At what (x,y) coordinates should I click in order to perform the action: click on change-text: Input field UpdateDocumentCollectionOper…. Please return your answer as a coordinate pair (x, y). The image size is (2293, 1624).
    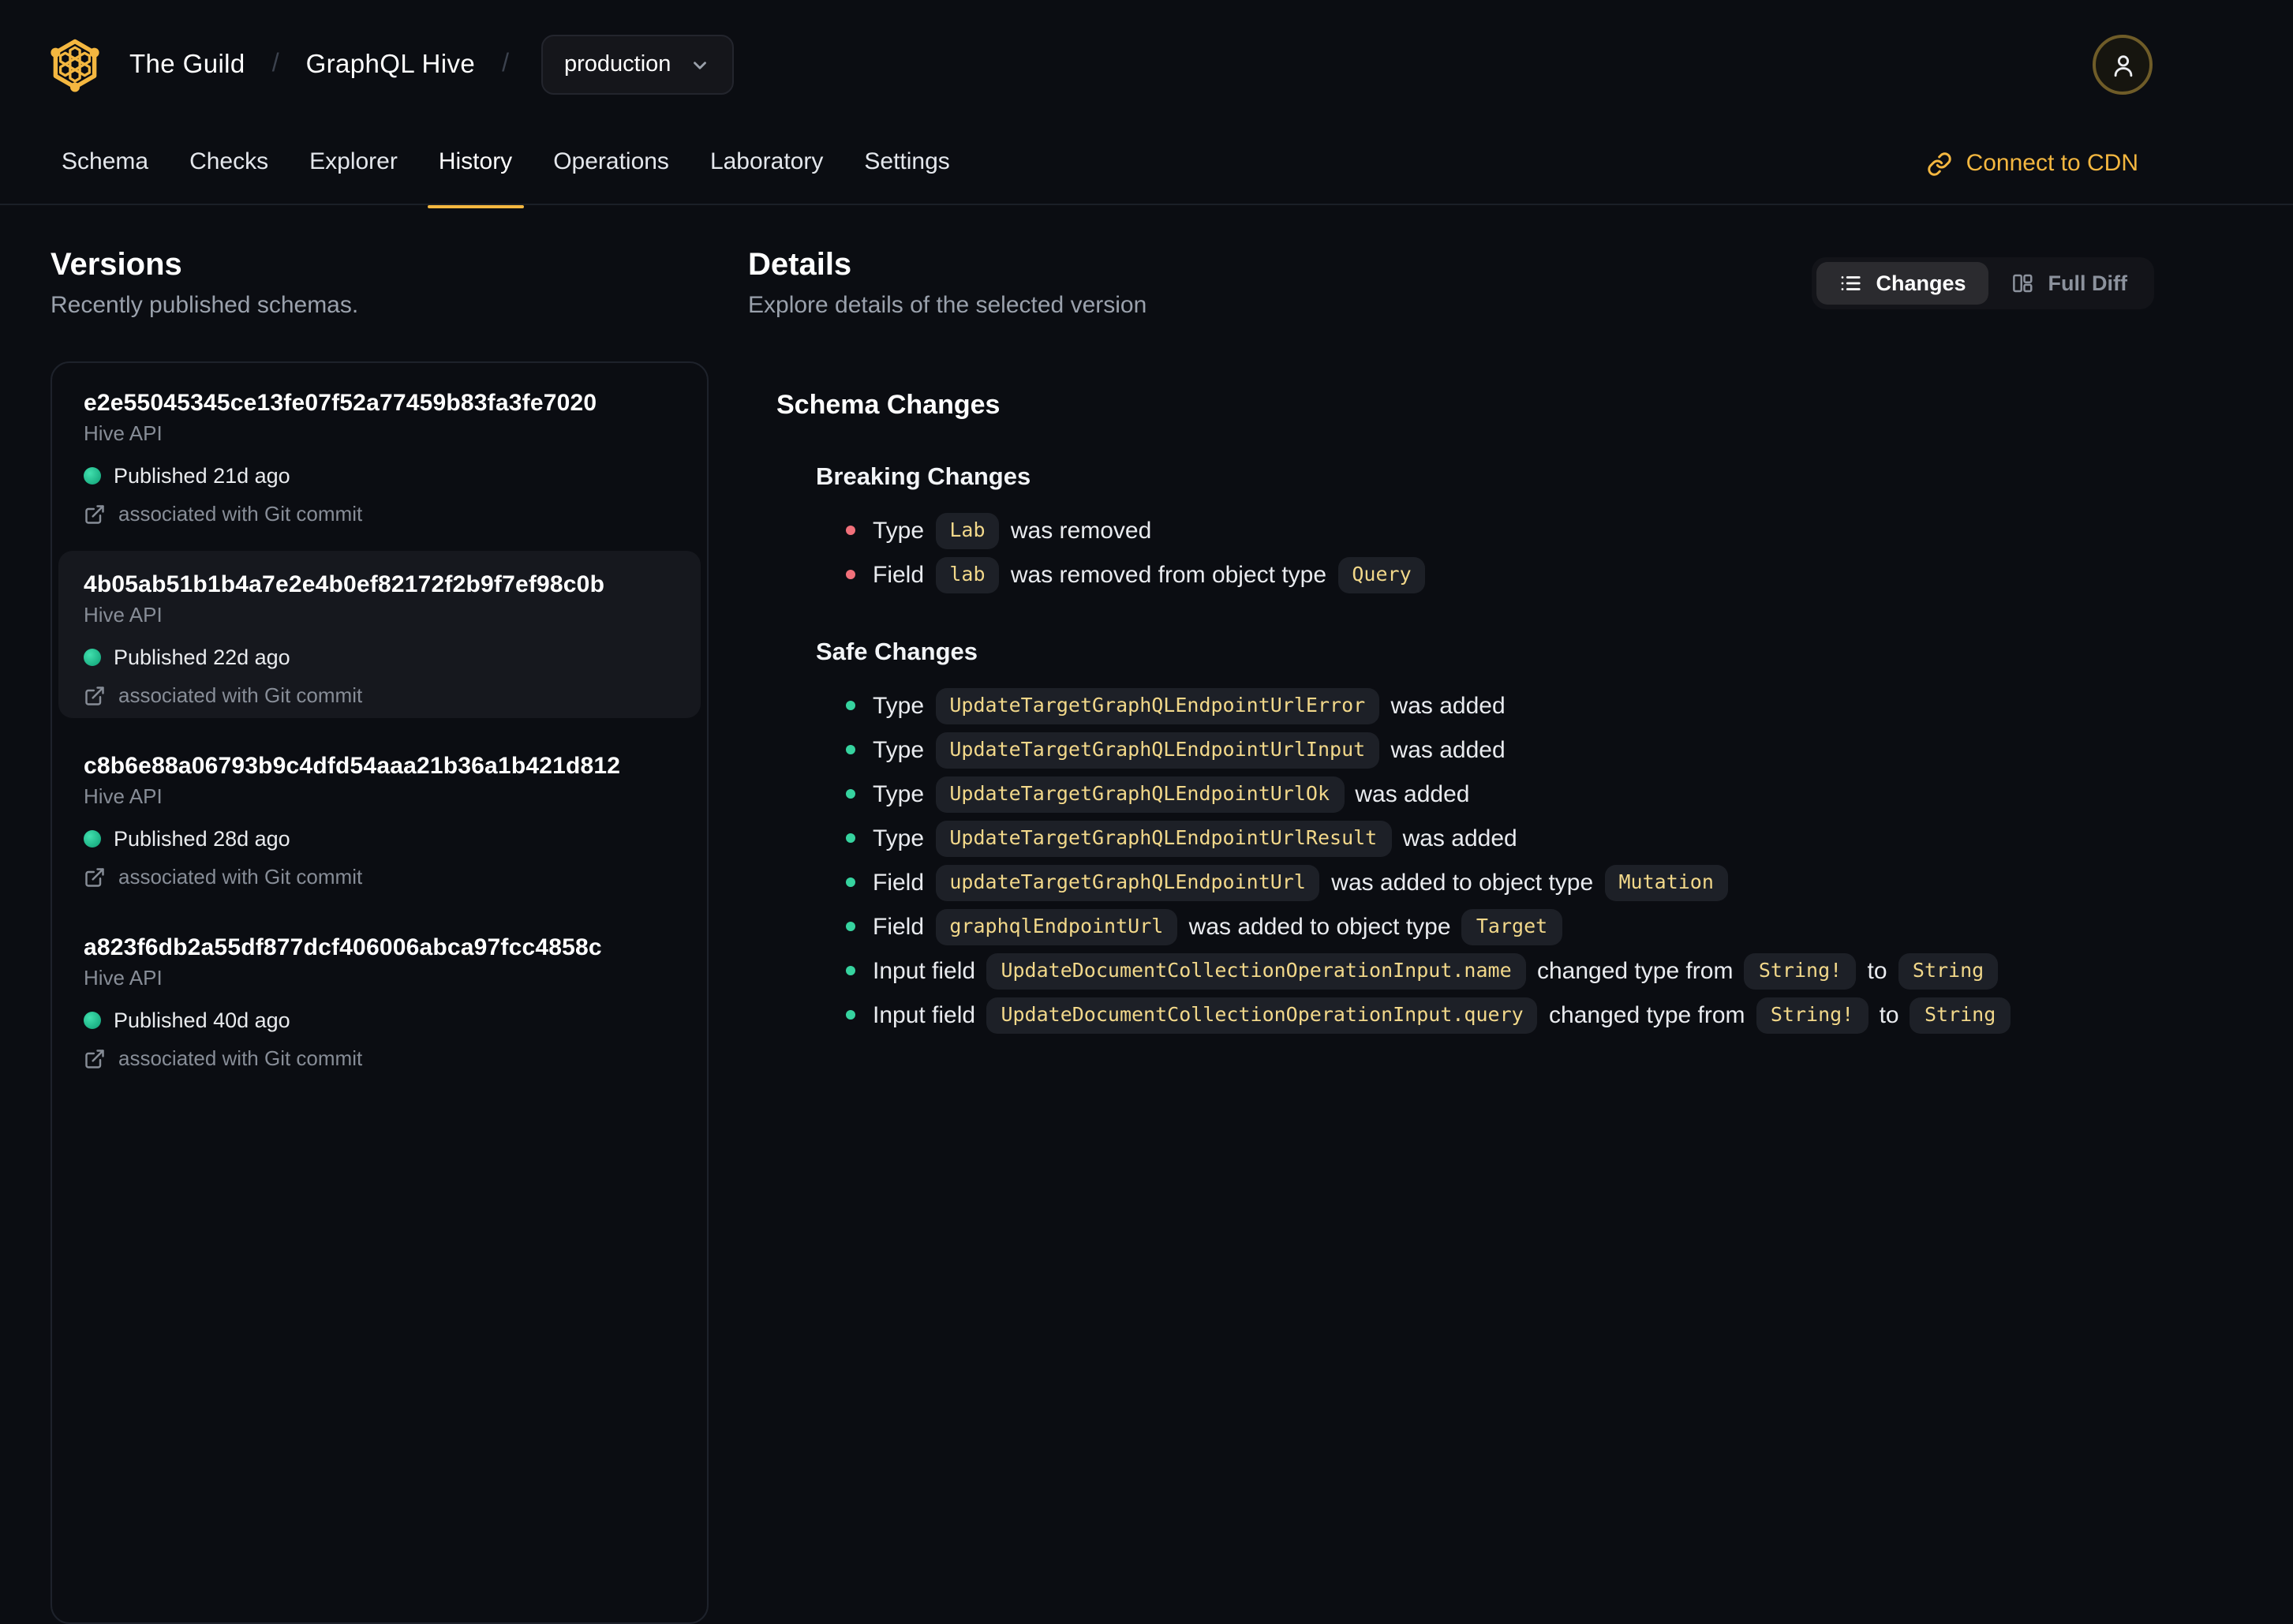
    Looking at the image, I should click on (1438, 970).